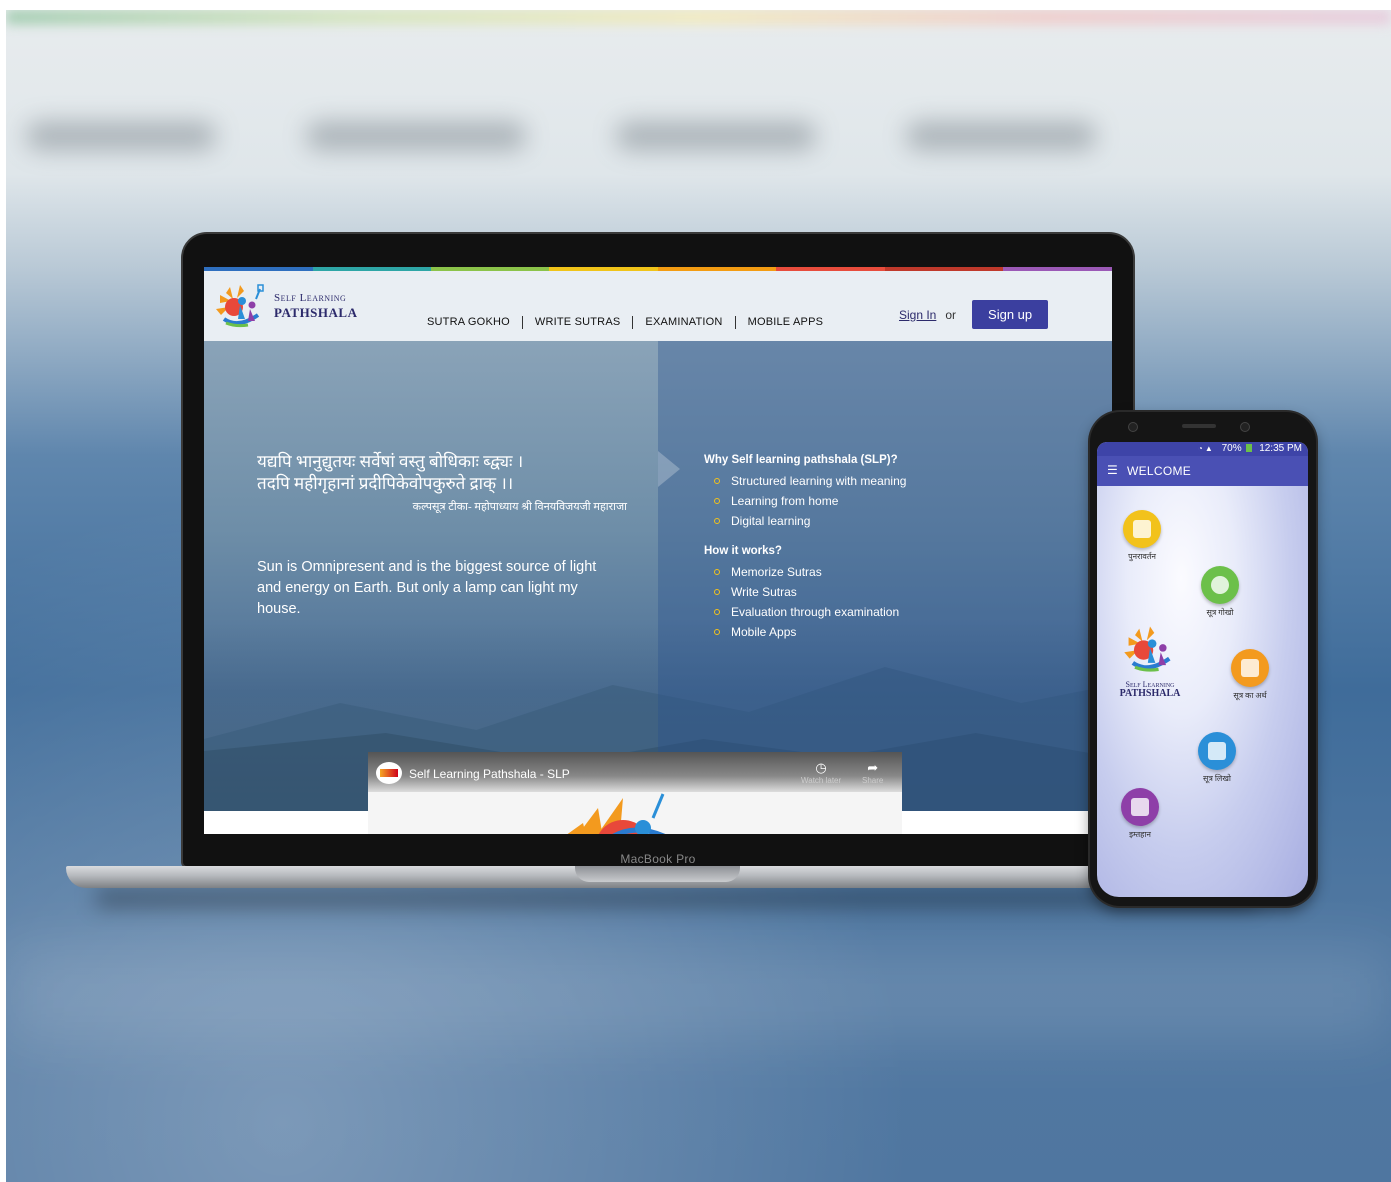  What do you see at coordinates (1133, 427) in the screenshot?
I see `front-camera-icon` at bounding box center [1133, 427].